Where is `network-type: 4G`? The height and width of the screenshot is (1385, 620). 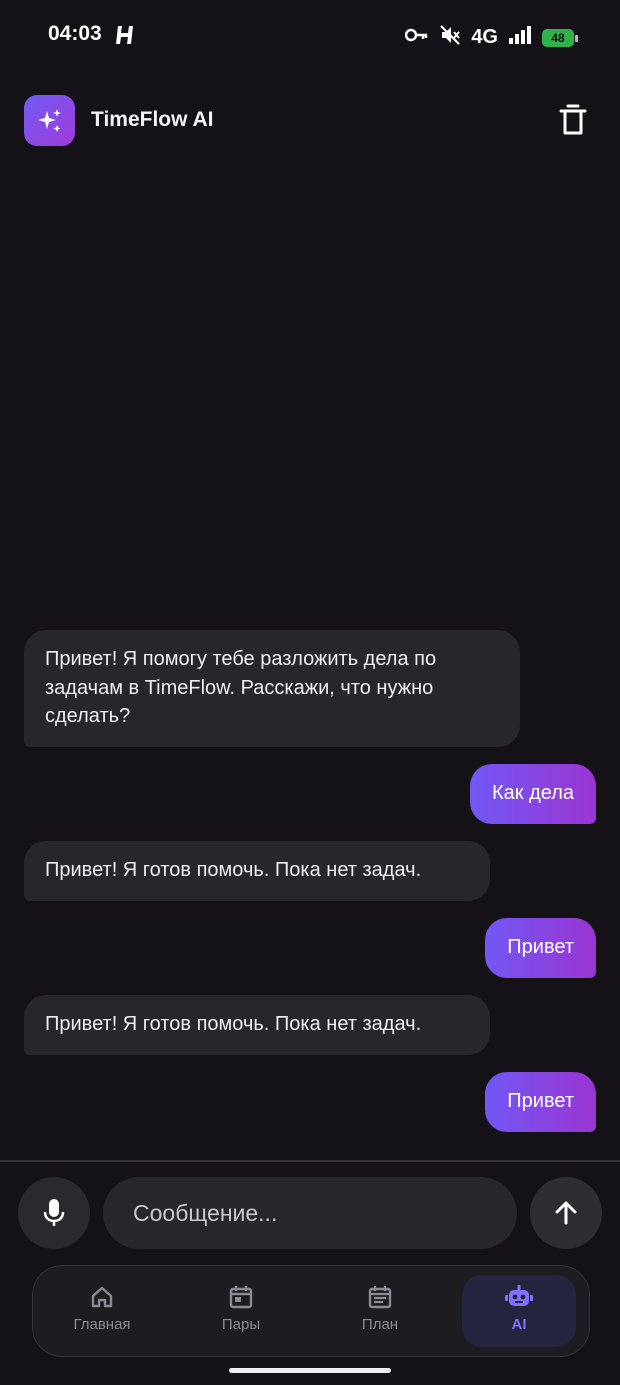 network-type: 4G is located at coordinates (484, 37).